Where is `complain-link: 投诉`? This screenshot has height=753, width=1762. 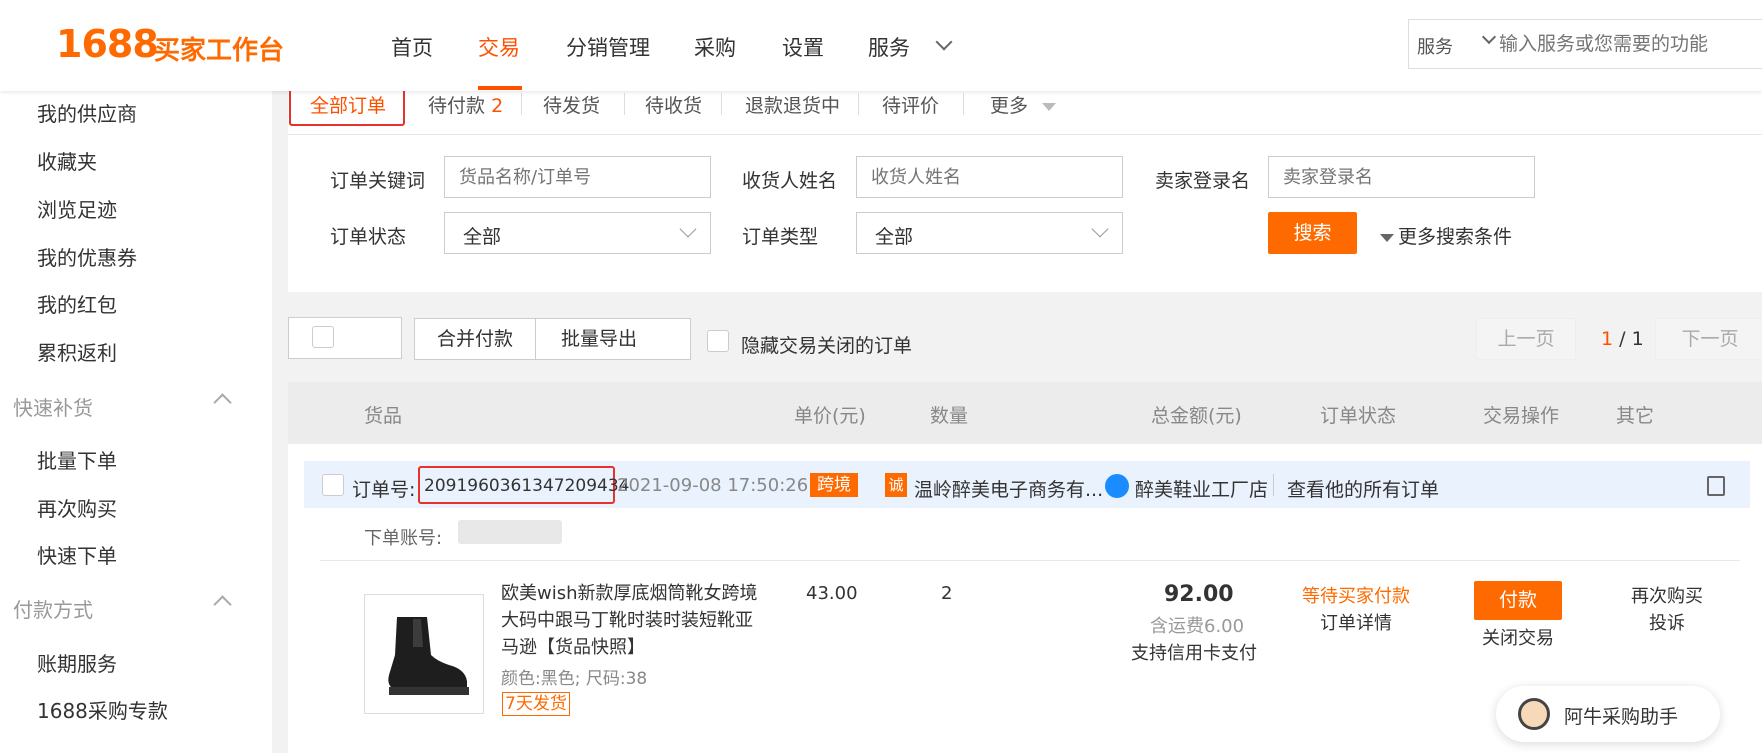
complain-link: 投诉 is located at coordinates (1667, 622).